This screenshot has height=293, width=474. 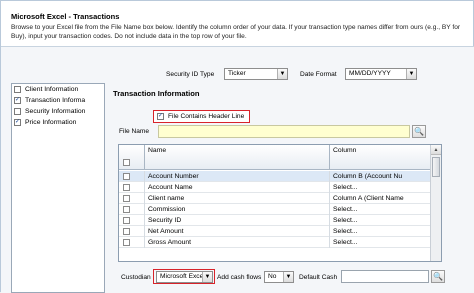 I want to click on scroll-up-arrow-icon: ▲, so click(x=436, y=150).